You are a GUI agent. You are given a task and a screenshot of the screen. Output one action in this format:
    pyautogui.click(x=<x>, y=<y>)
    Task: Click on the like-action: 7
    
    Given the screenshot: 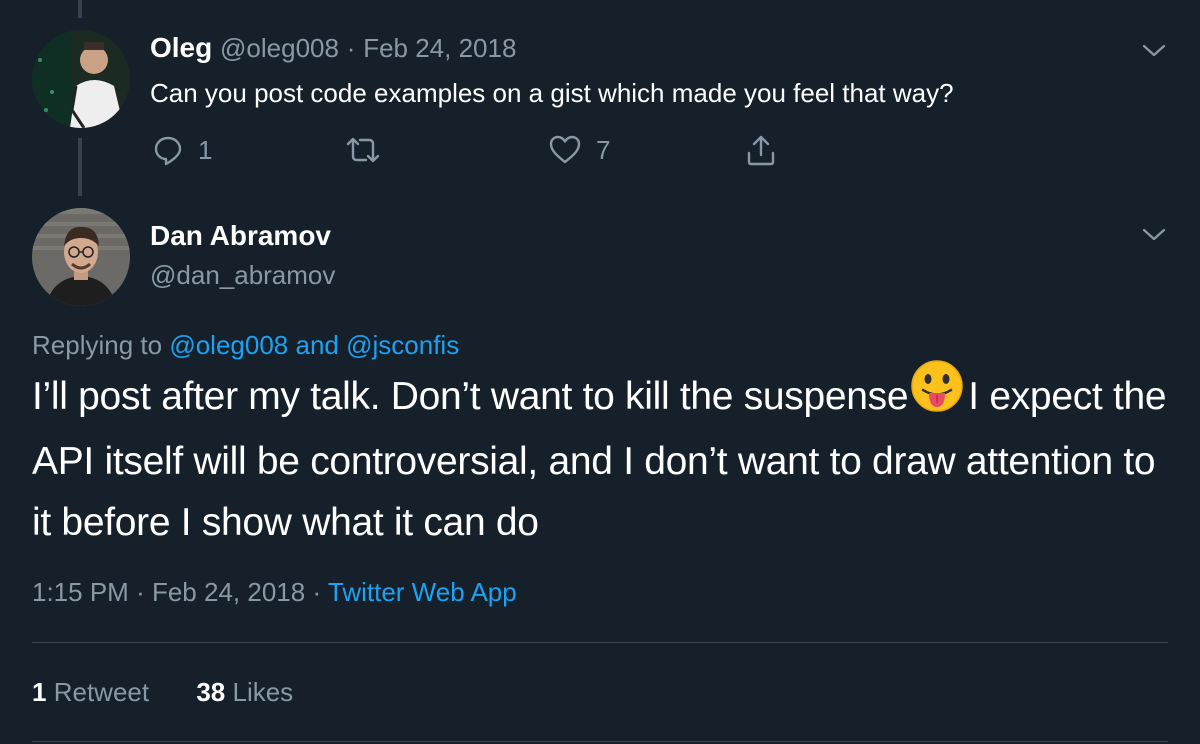 What is the action you would take?
    pyautogui.click(x=579, y=150)
    